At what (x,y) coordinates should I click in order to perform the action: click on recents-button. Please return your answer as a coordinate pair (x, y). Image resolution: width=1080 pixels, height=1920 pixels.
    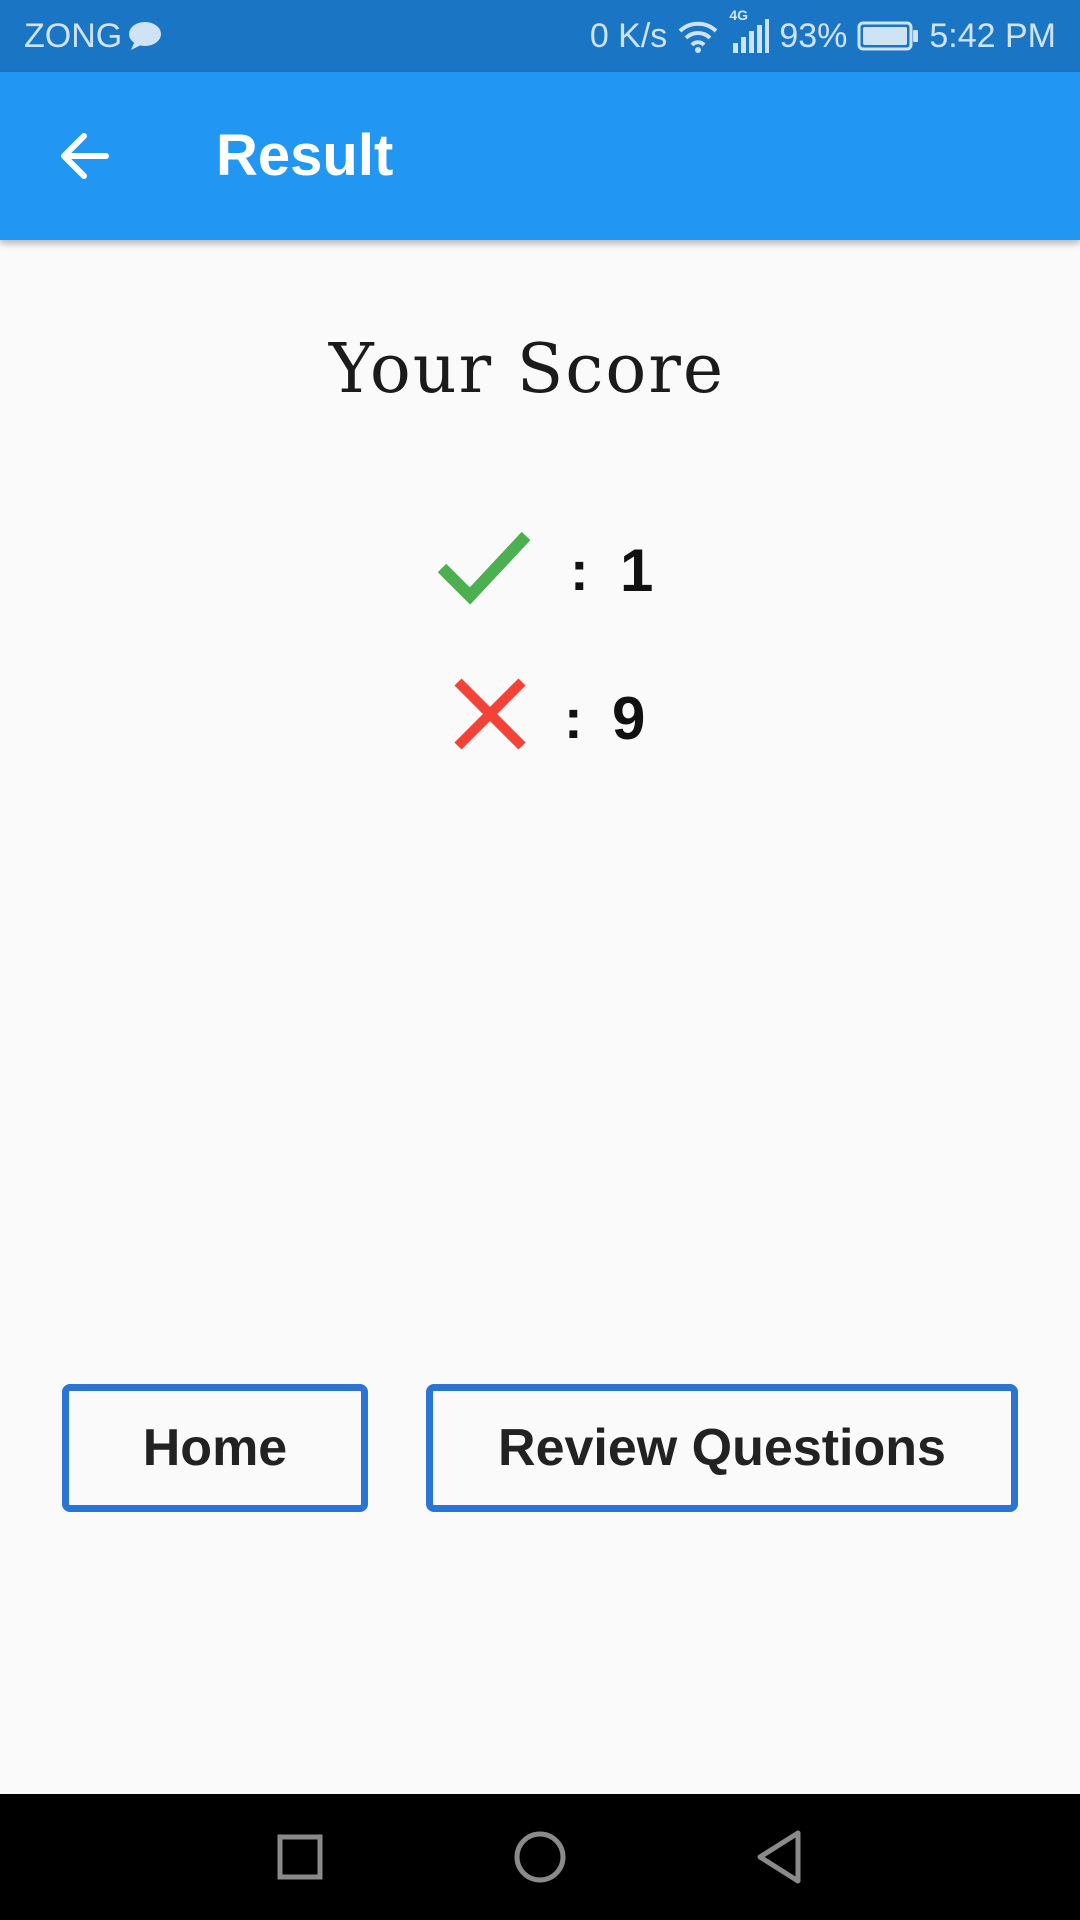
    Looking at the image, I should click on (300, 1857).